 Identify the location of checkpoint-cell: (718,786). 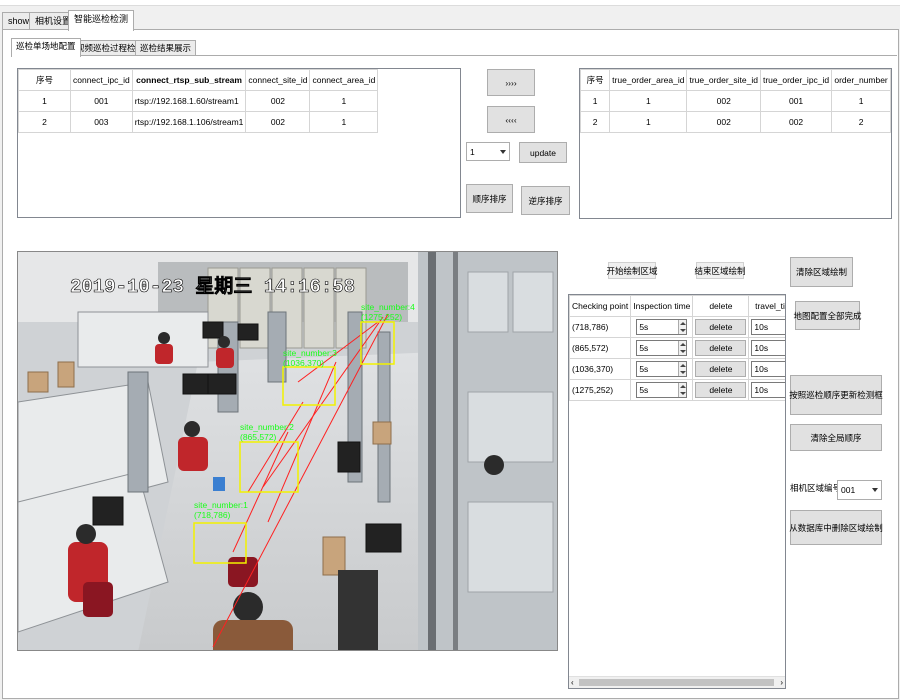
(600, 327).